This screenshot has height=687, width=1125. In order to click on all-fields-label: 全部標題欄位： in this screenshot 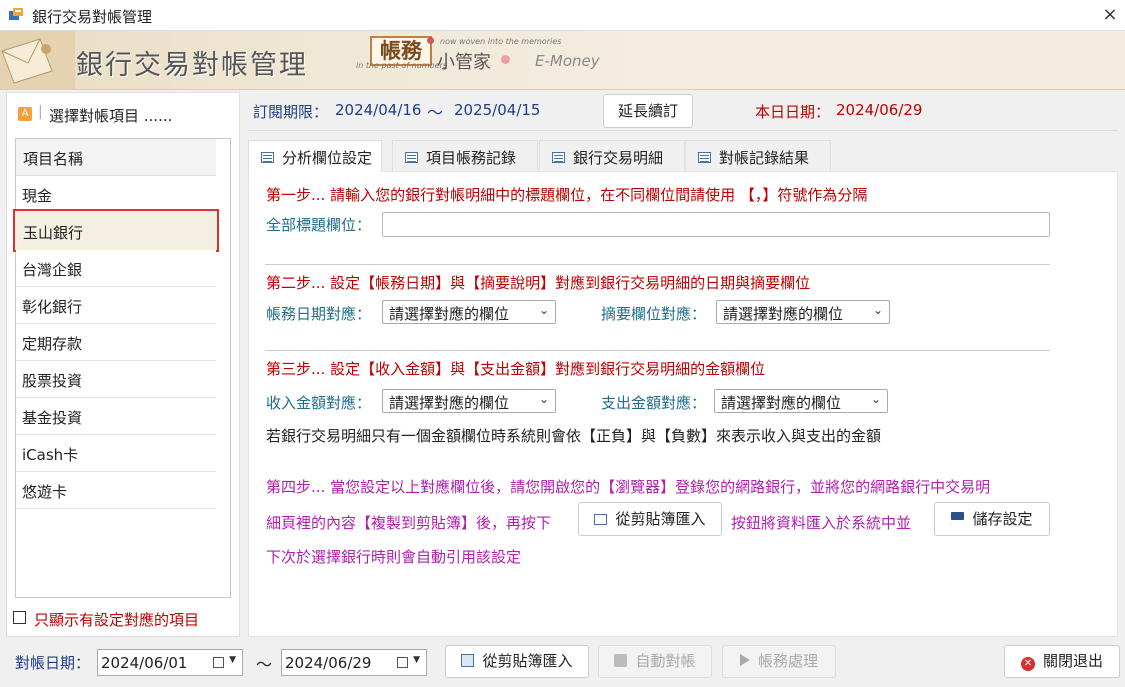, I will do `click(319, 225)`.